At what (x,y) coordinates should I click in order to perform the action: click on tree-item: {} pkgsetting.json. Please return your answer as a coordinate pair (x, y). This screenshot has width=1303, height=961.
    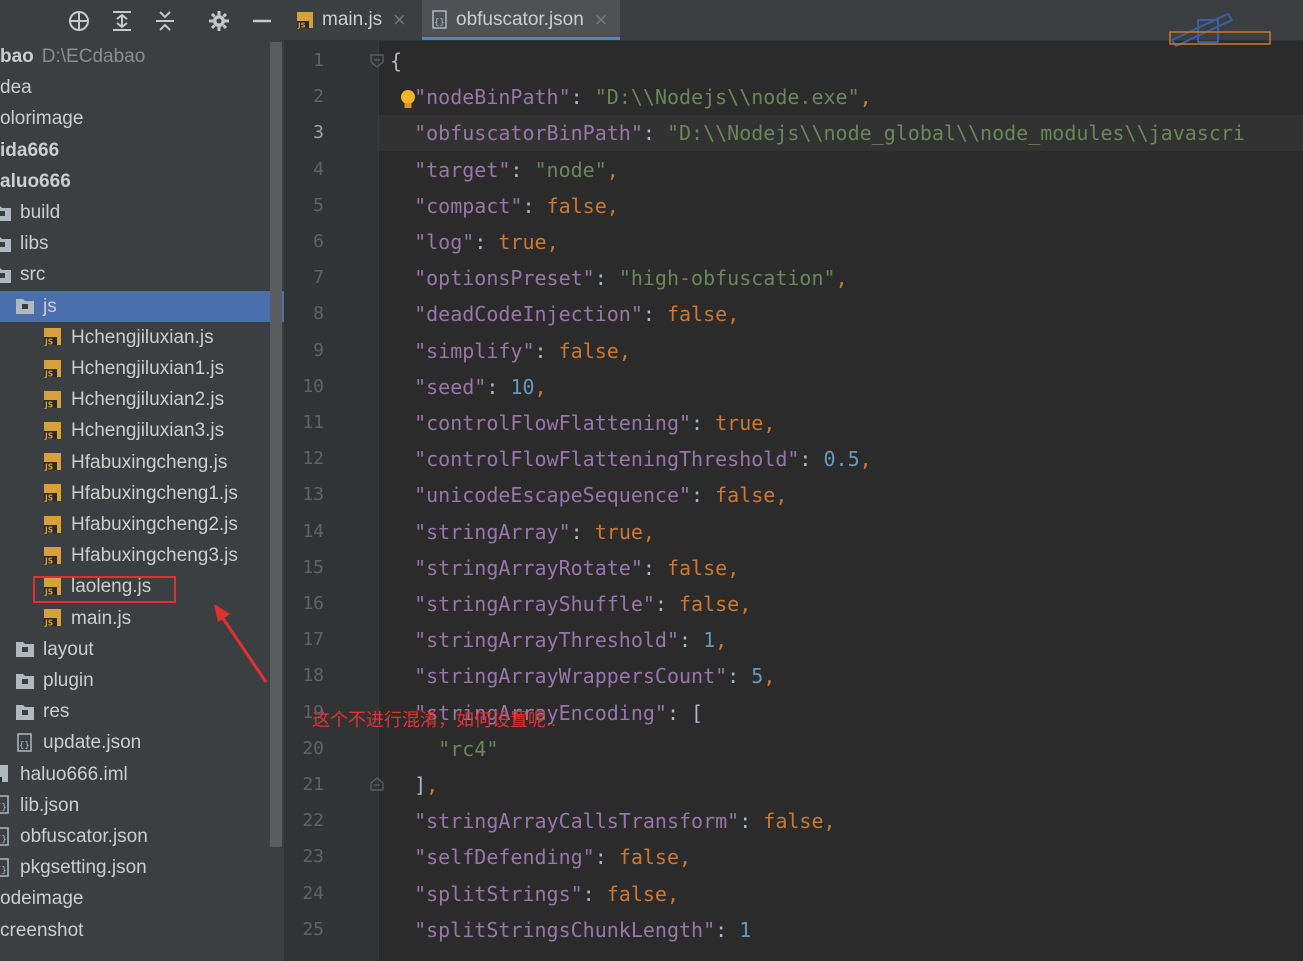
    Looking at the image, I should click on (142, 867).